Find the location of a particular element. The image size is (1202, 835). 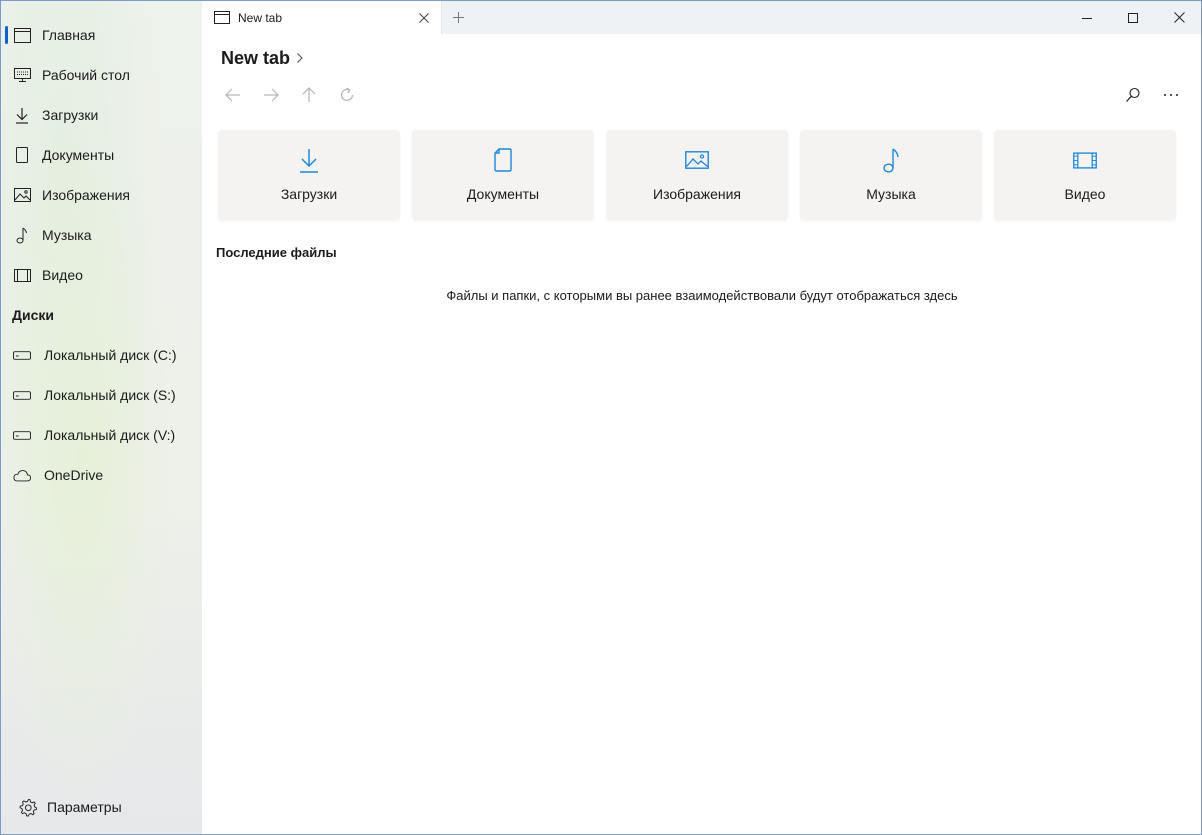

sidebar-item-drive-v: Локальный диск (V:) is located at coordinates (101, 435).